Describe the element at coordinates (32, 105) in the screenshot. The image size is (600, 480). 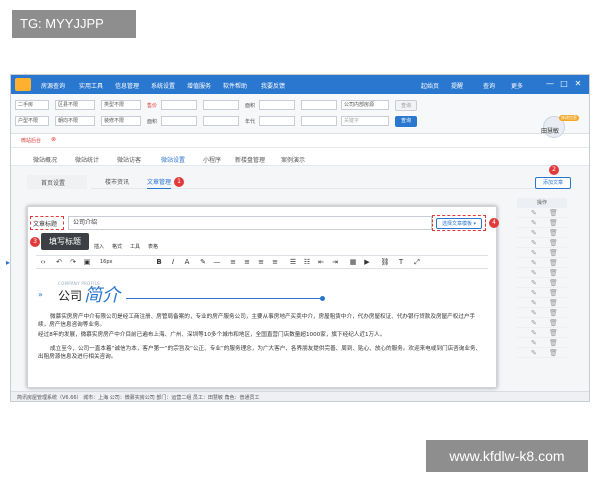
I see `type-select: 二手房` at that location.